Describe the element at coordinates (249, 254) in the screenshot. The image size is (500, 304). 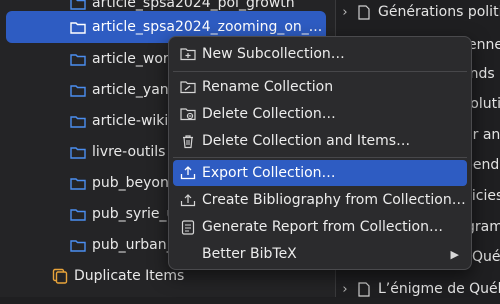
I see `menu-item-label: Better BibTeX` at that location.